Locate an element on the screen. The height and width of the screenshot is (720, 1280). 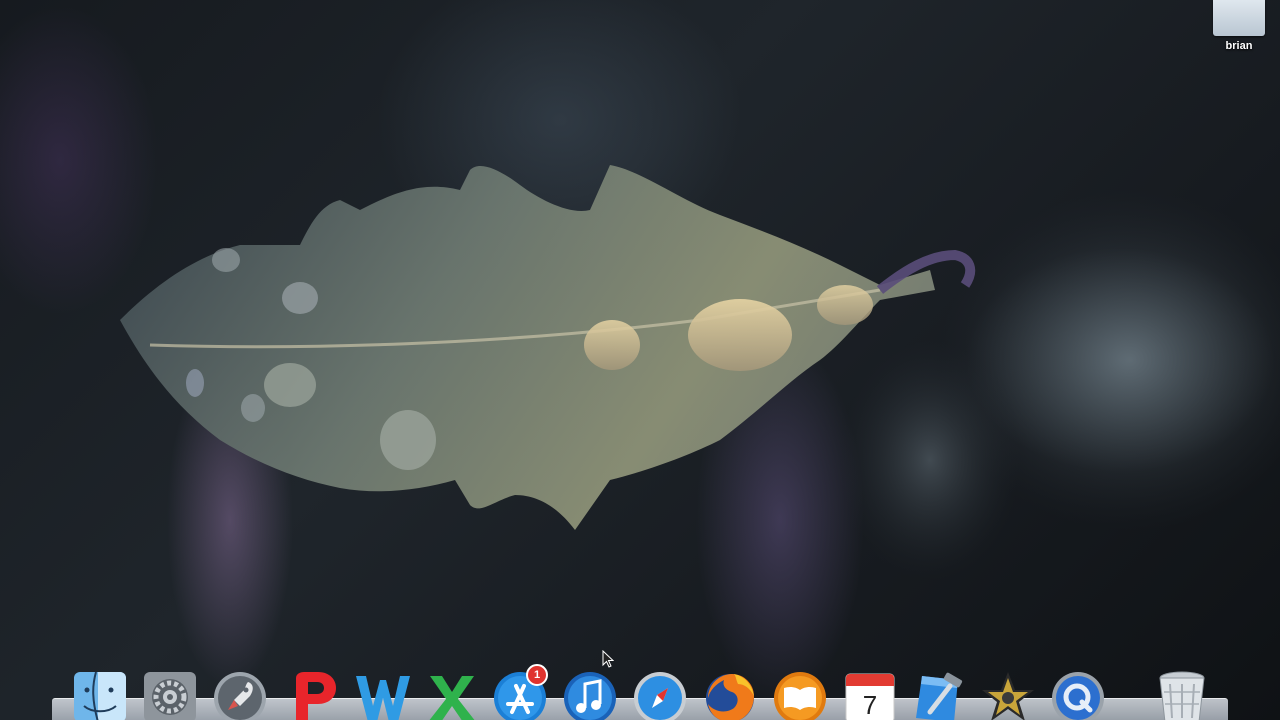
dock-item-launchpad is located at coordinates (240, 693).